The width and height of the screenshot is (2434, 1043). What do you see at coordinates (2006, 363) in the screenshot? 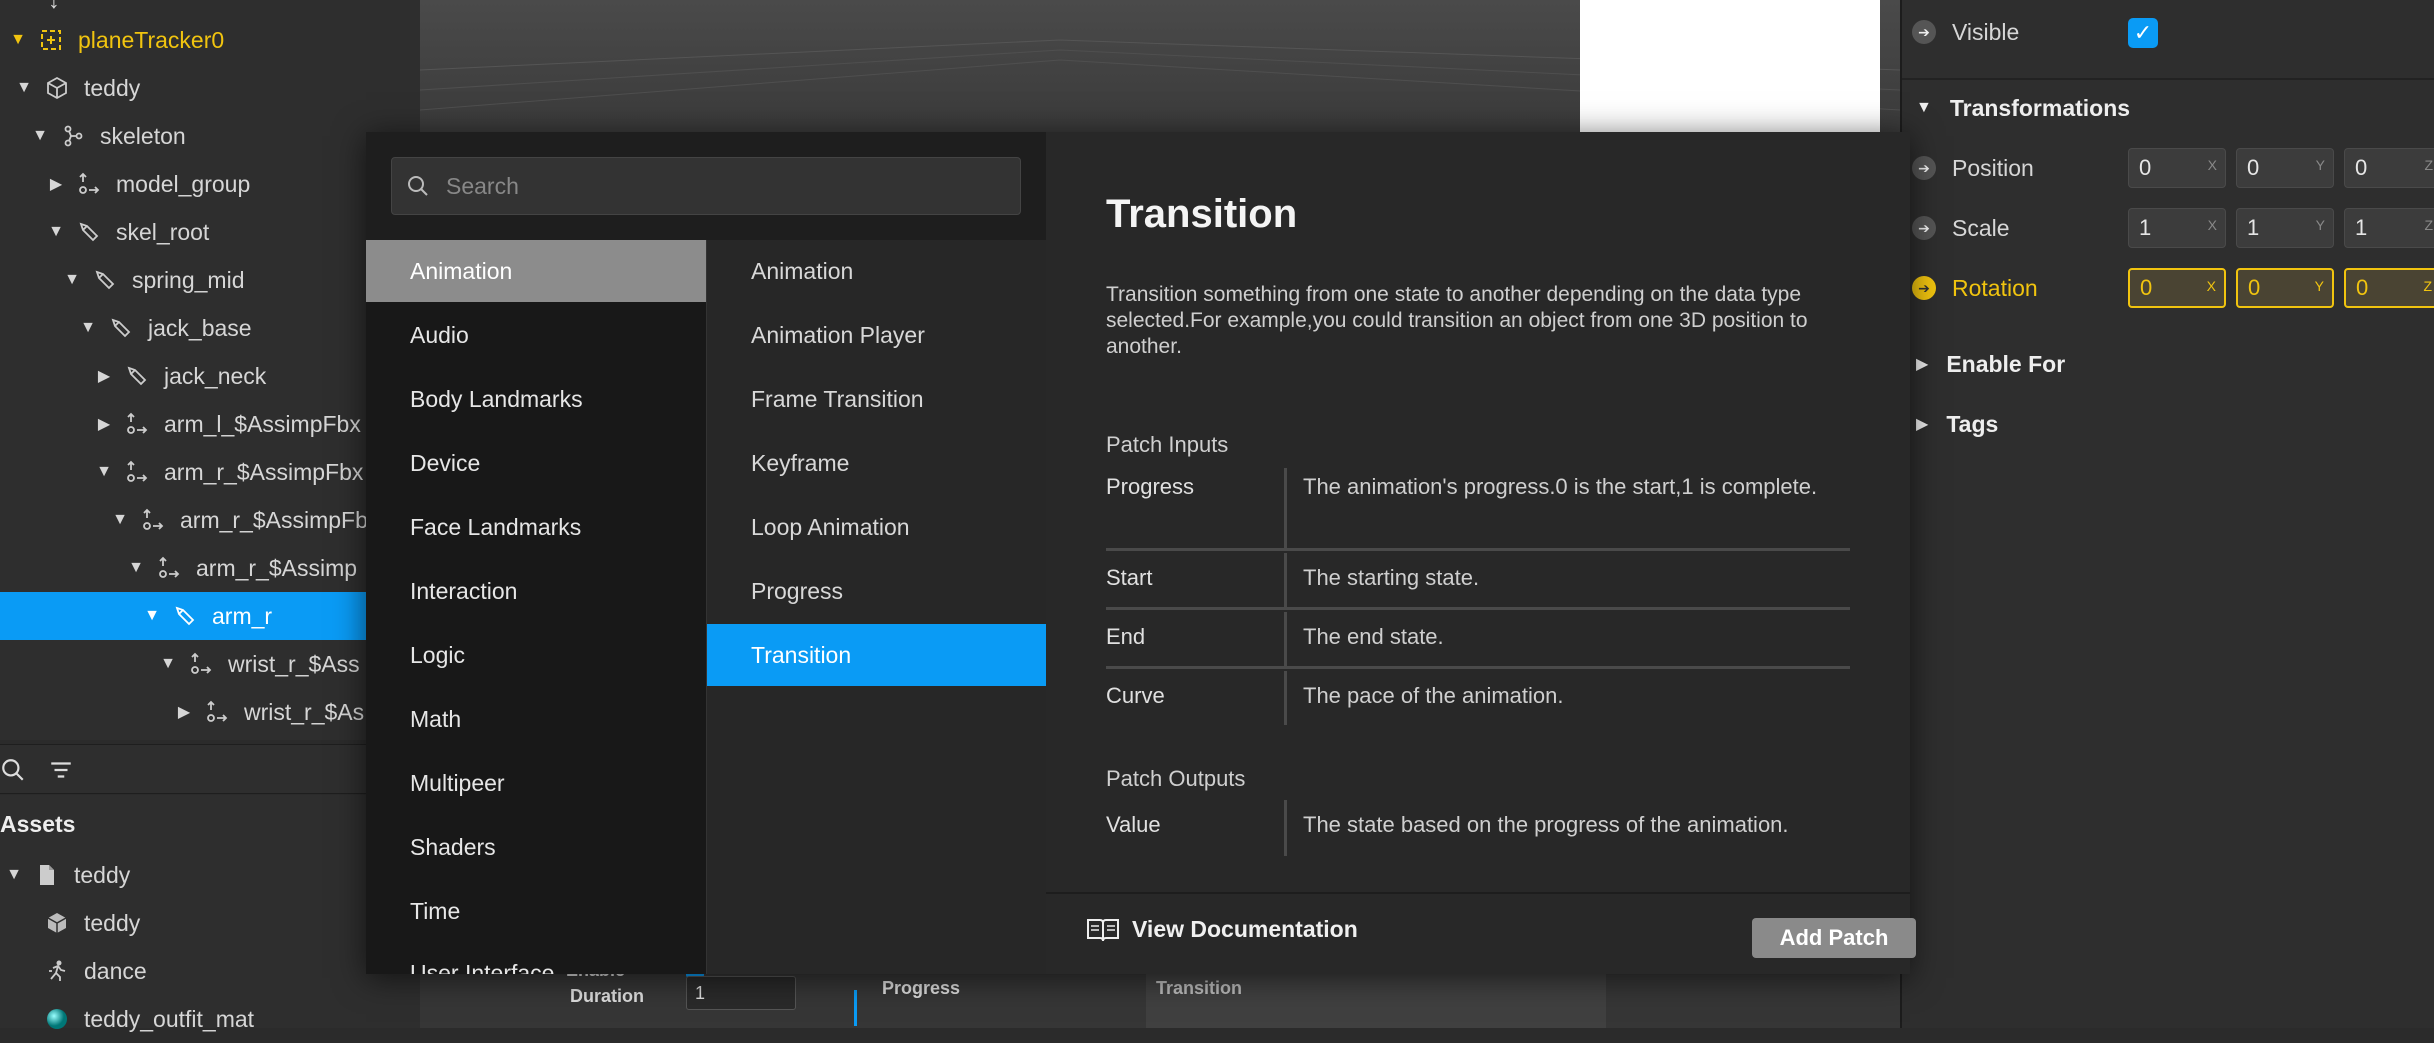
I see `enable-for-label: Enable For` at bounding box center [2006, 363].